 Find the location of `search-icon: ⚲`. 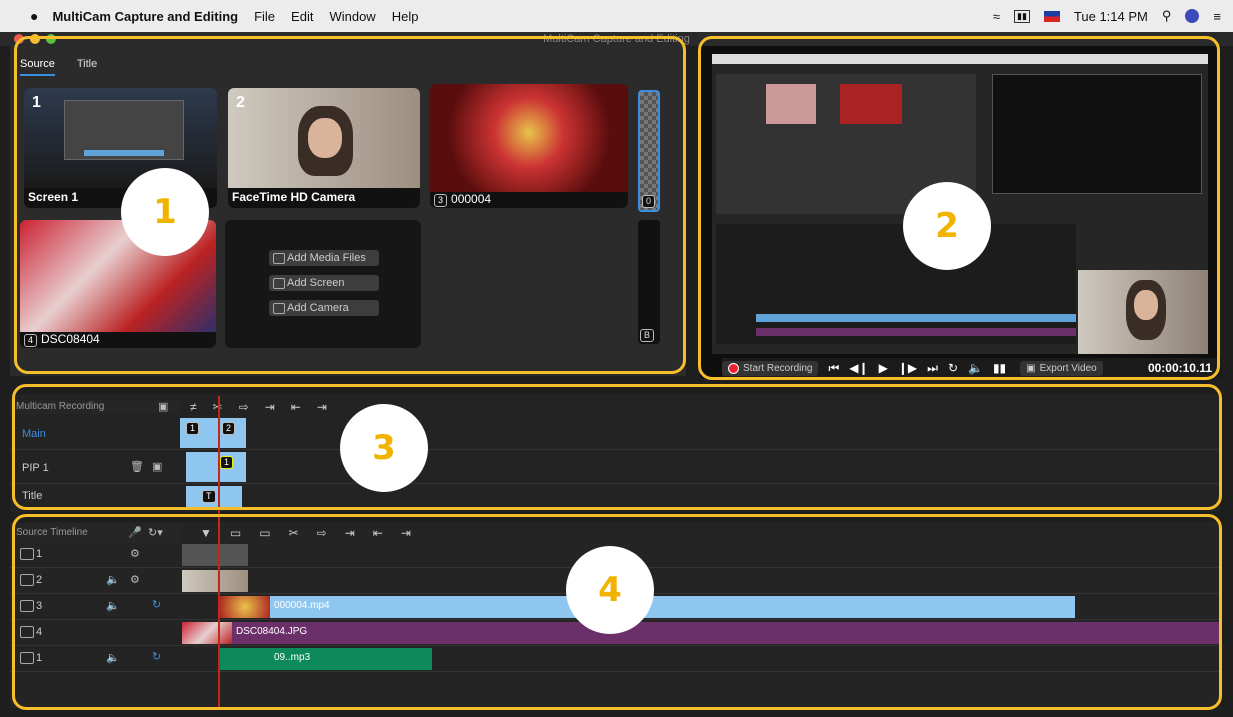

search-icon: ⚲ is located at coordinates (1167, 16).